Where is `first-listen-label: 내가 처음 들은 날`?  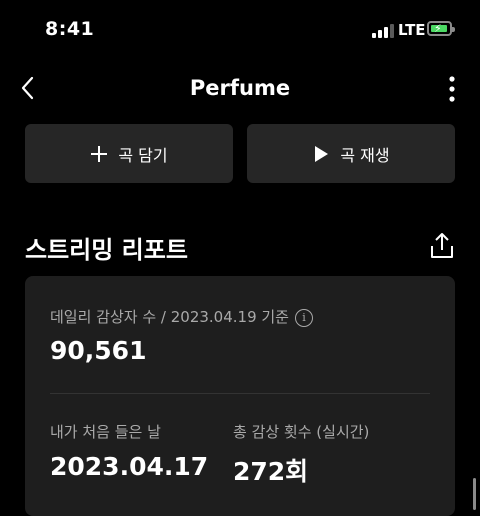
first-listen-label: 내가 처음 들은 날 is located at coordinates (105, 432).